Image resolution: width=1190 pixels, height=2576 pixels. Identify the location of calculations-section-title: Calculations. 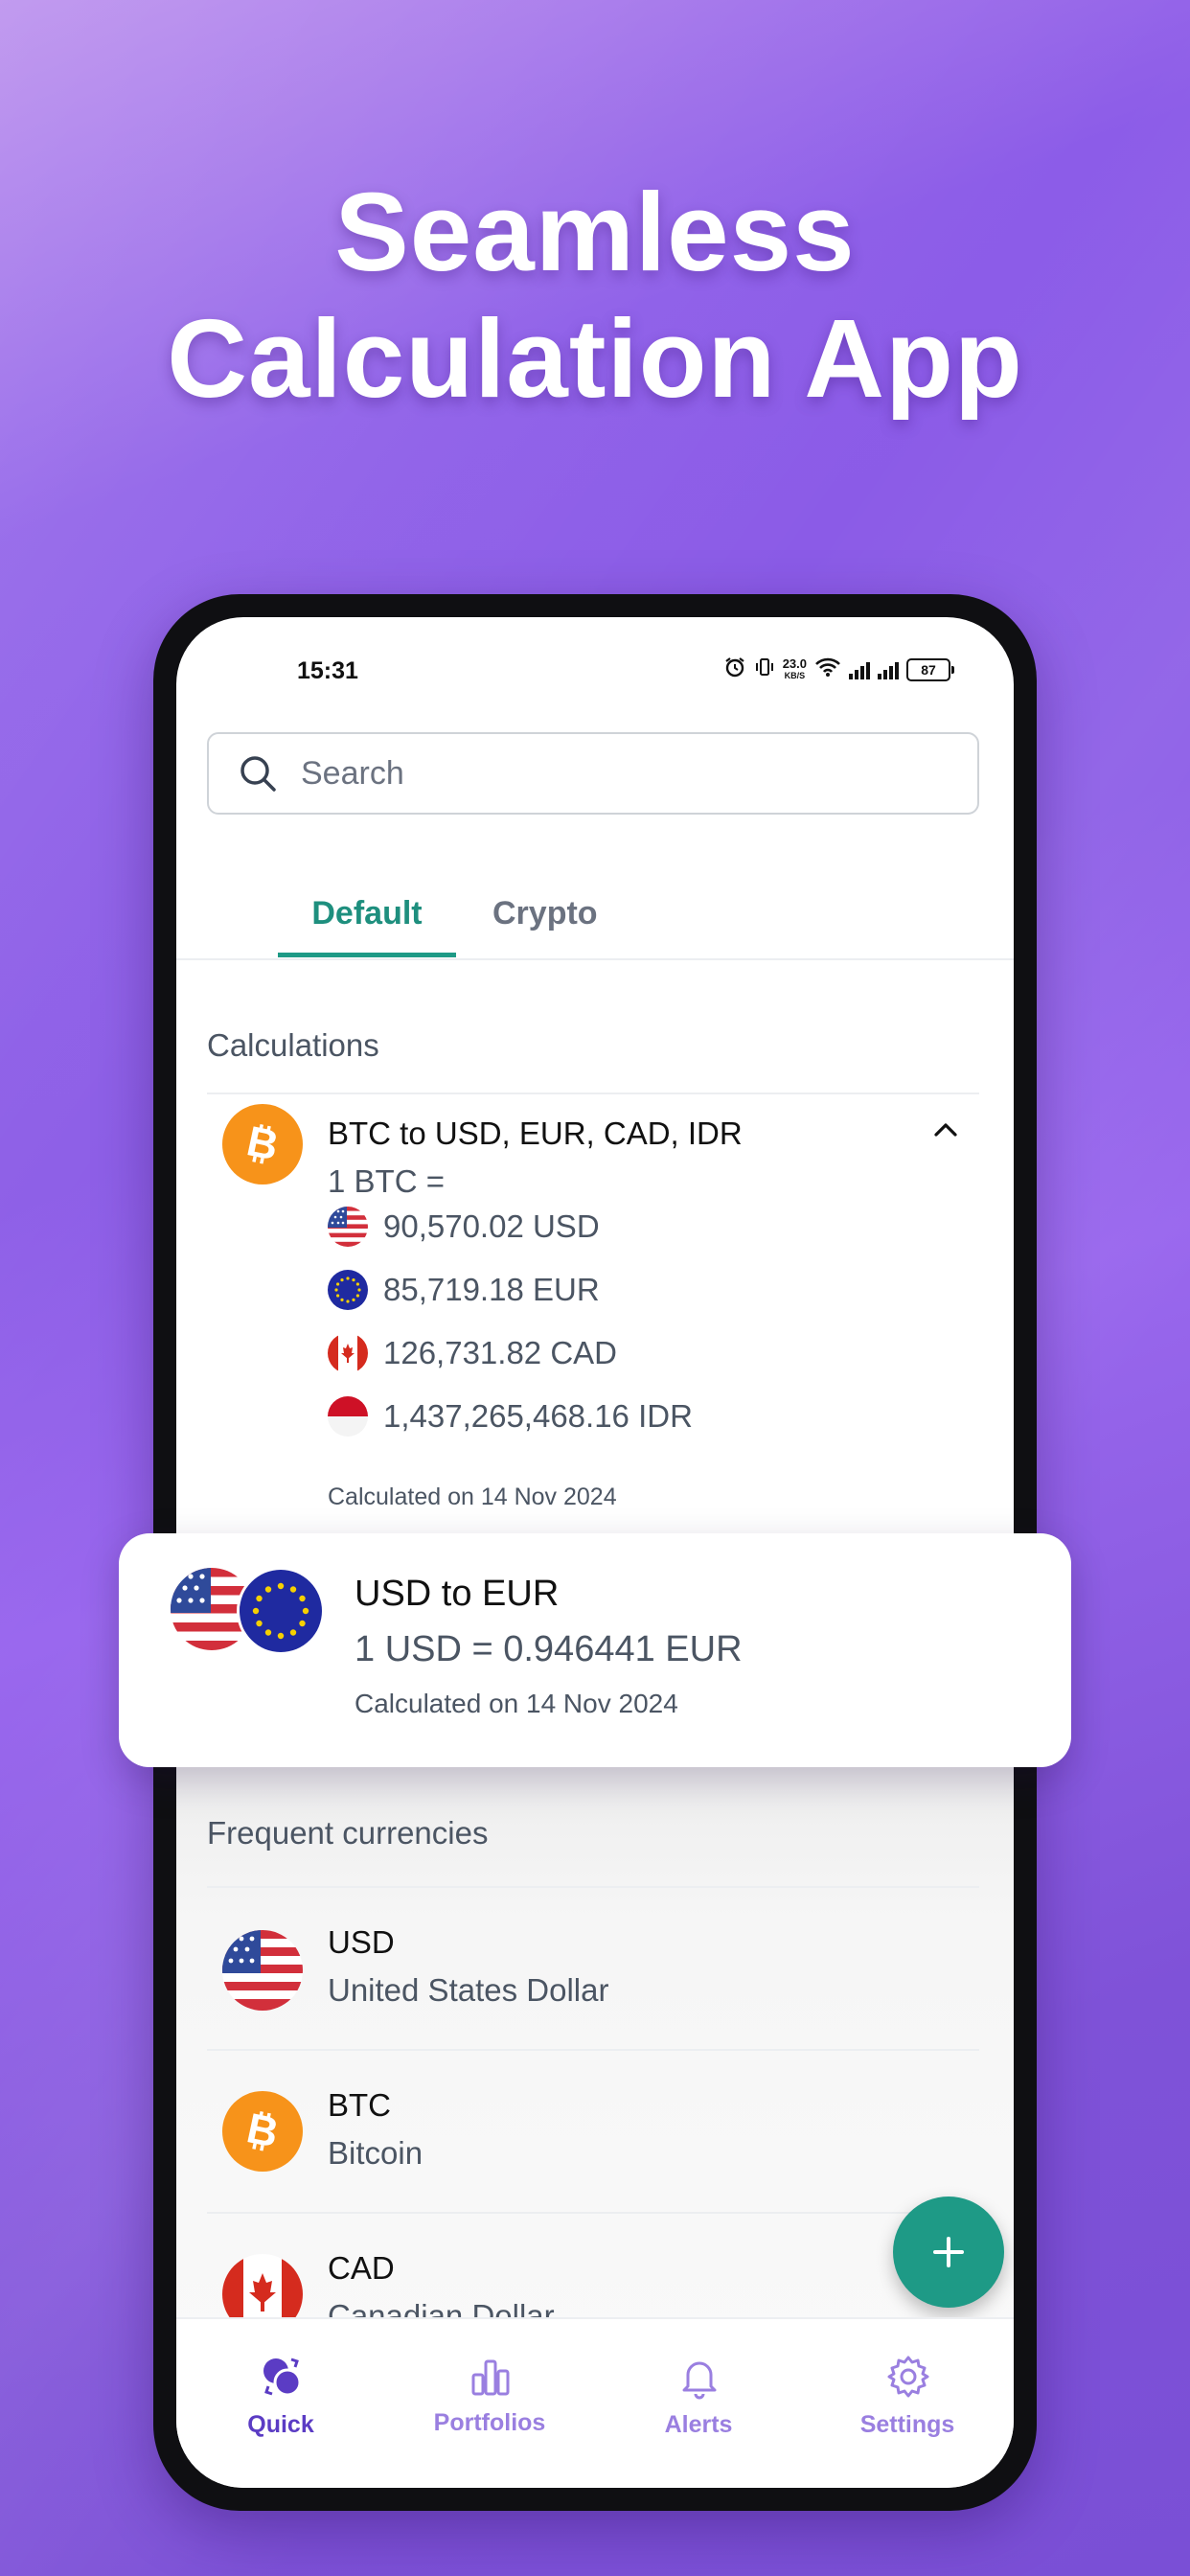
(293, 1045).